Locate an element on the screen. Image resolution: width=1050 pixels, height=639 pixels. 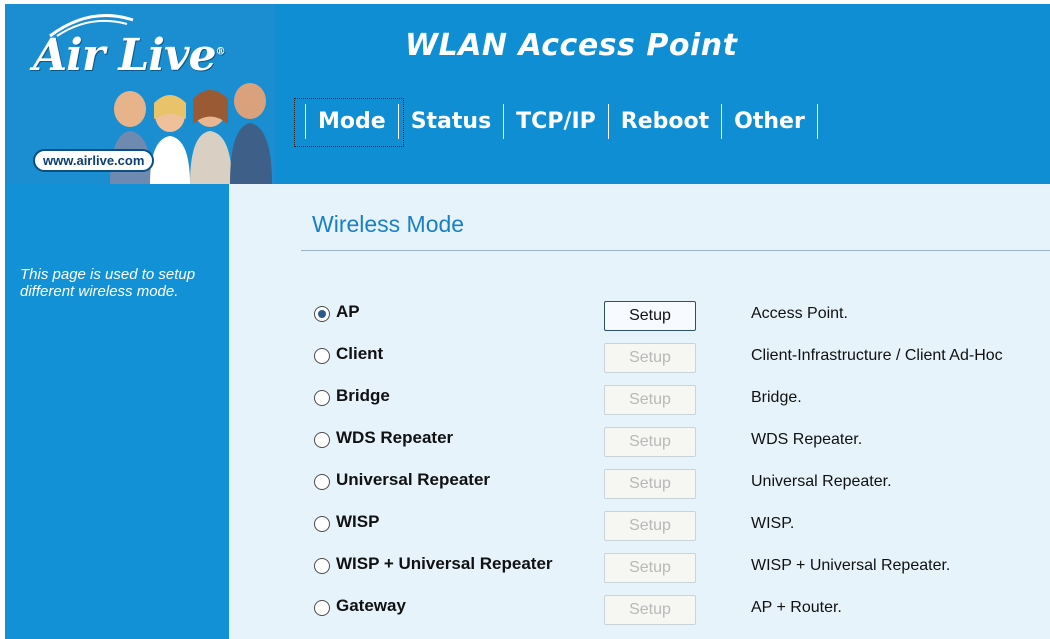
mode-label: AP is located at coordinates (348, 311).